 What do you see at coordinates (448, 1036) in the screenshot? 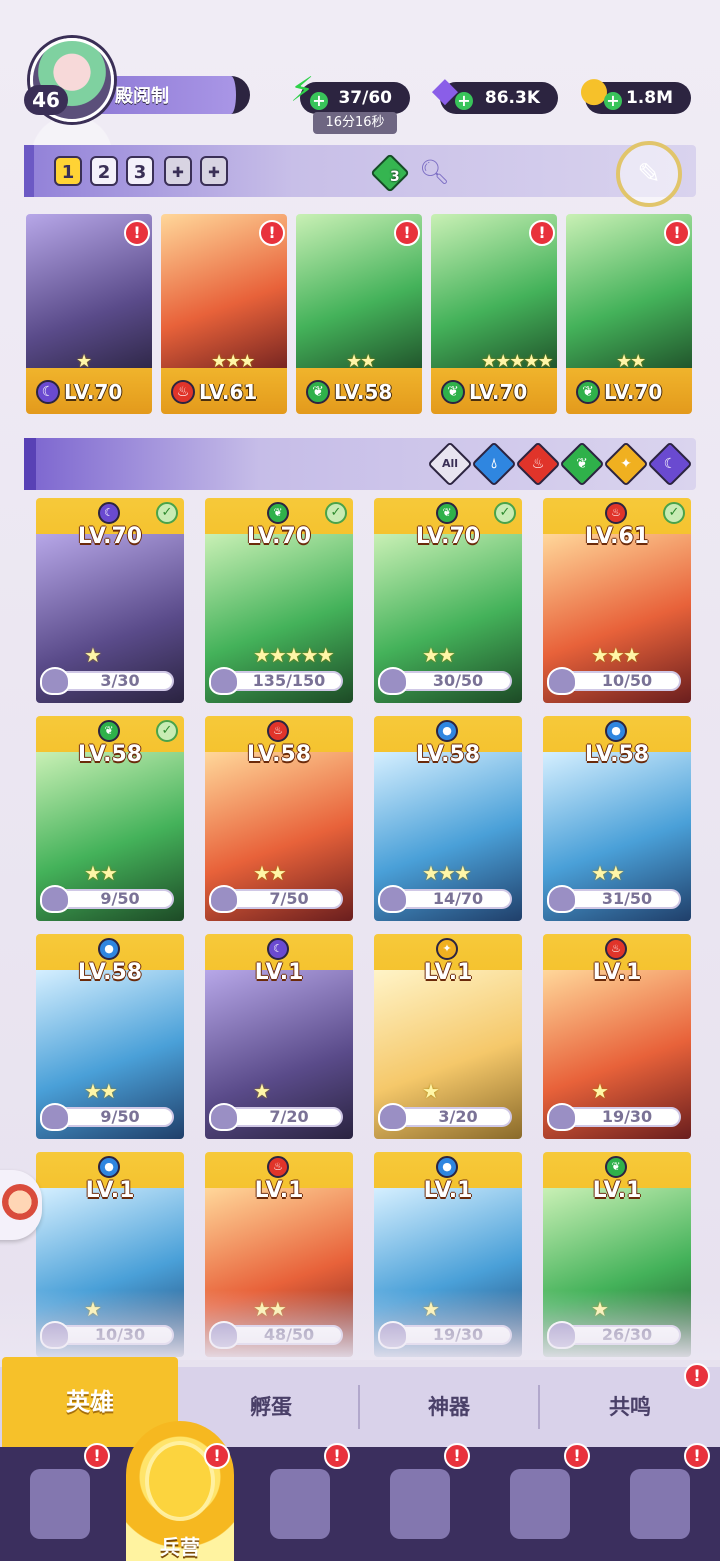
I see `hero-card: ✦ LV.1 ★ 3/20` at bounding box center [448, 1036].